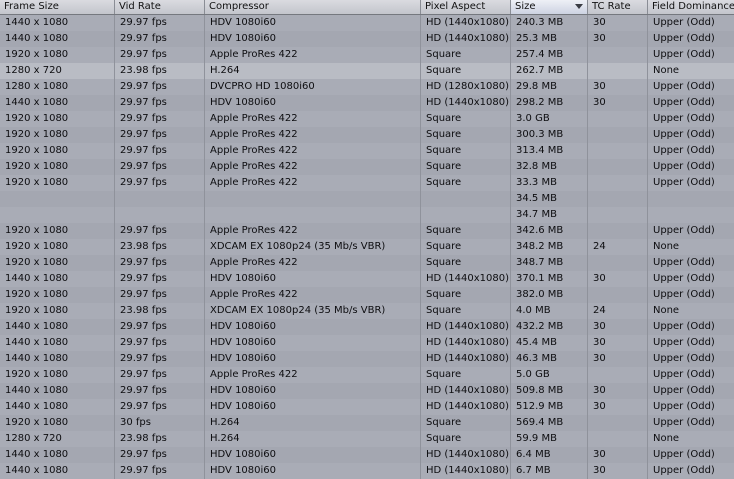 Image resolution: width=734 pixels, height=479 pixels. I want to click on size-cell: 262.7 MB, so click(549, 71).